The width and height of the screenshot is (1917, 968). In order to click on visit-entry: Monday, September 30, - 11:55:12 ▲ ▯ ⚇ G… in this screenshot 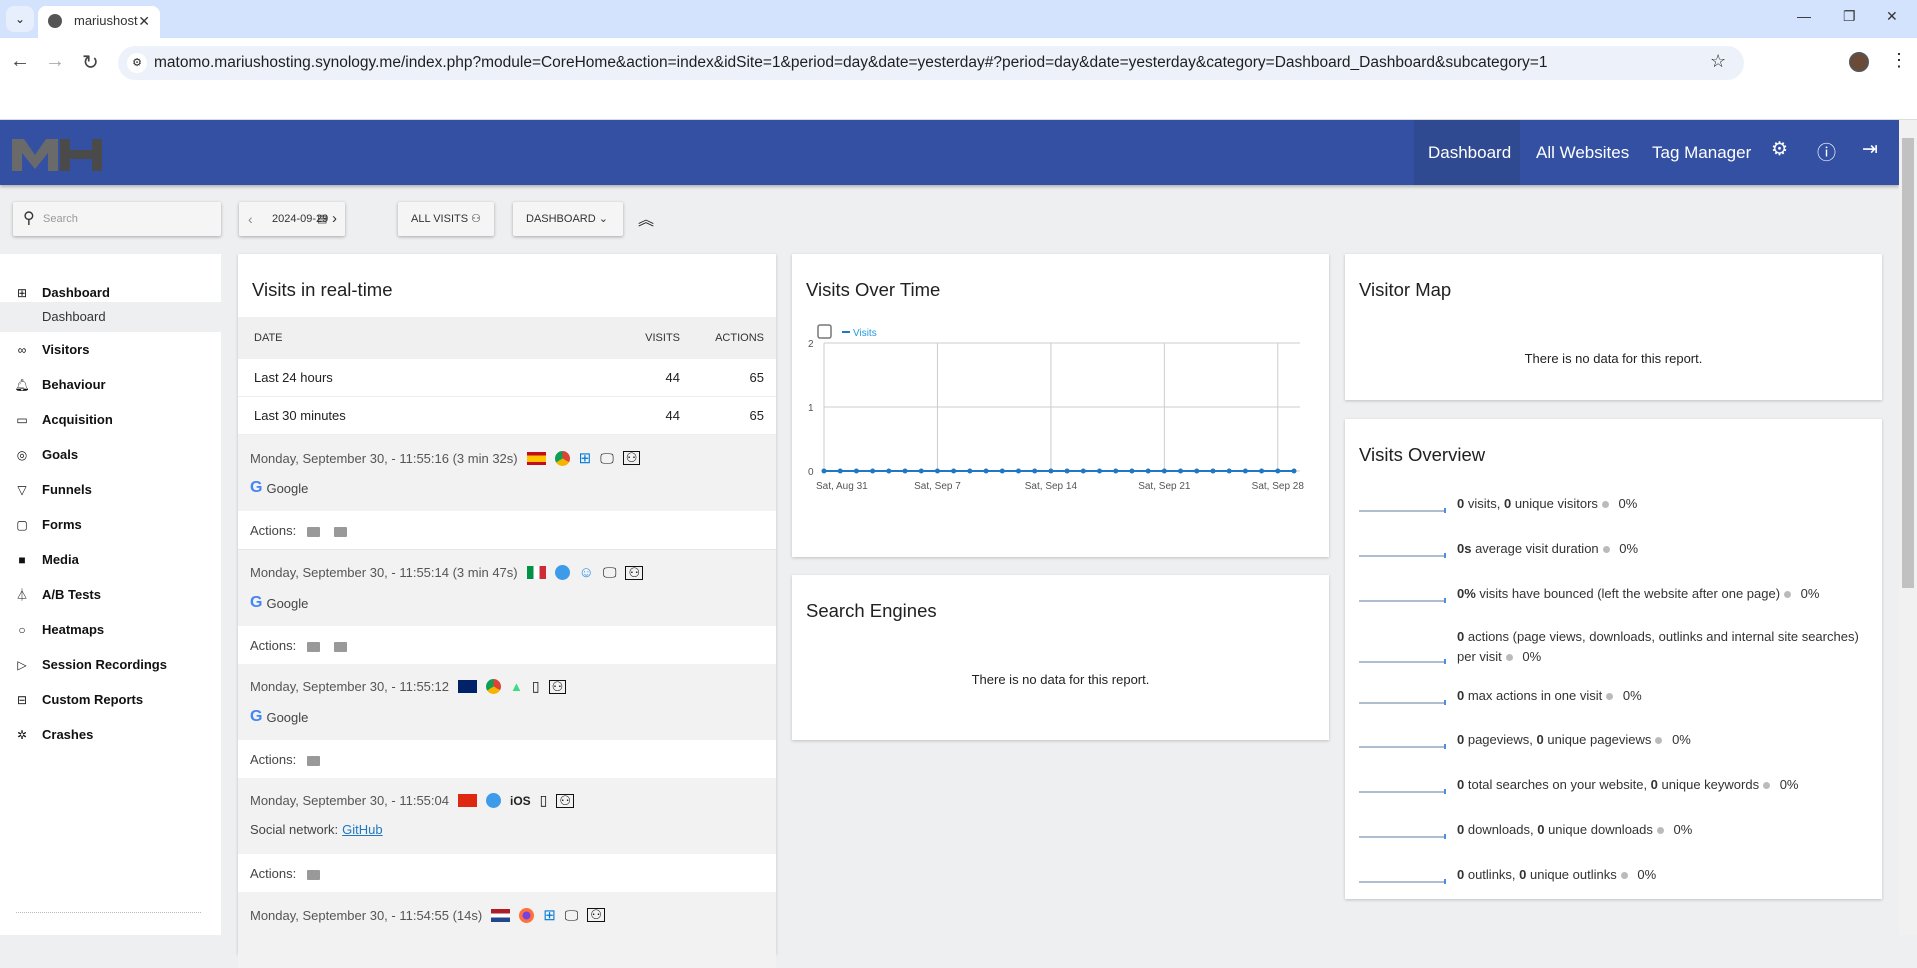, I will do `click(507, 702)`.